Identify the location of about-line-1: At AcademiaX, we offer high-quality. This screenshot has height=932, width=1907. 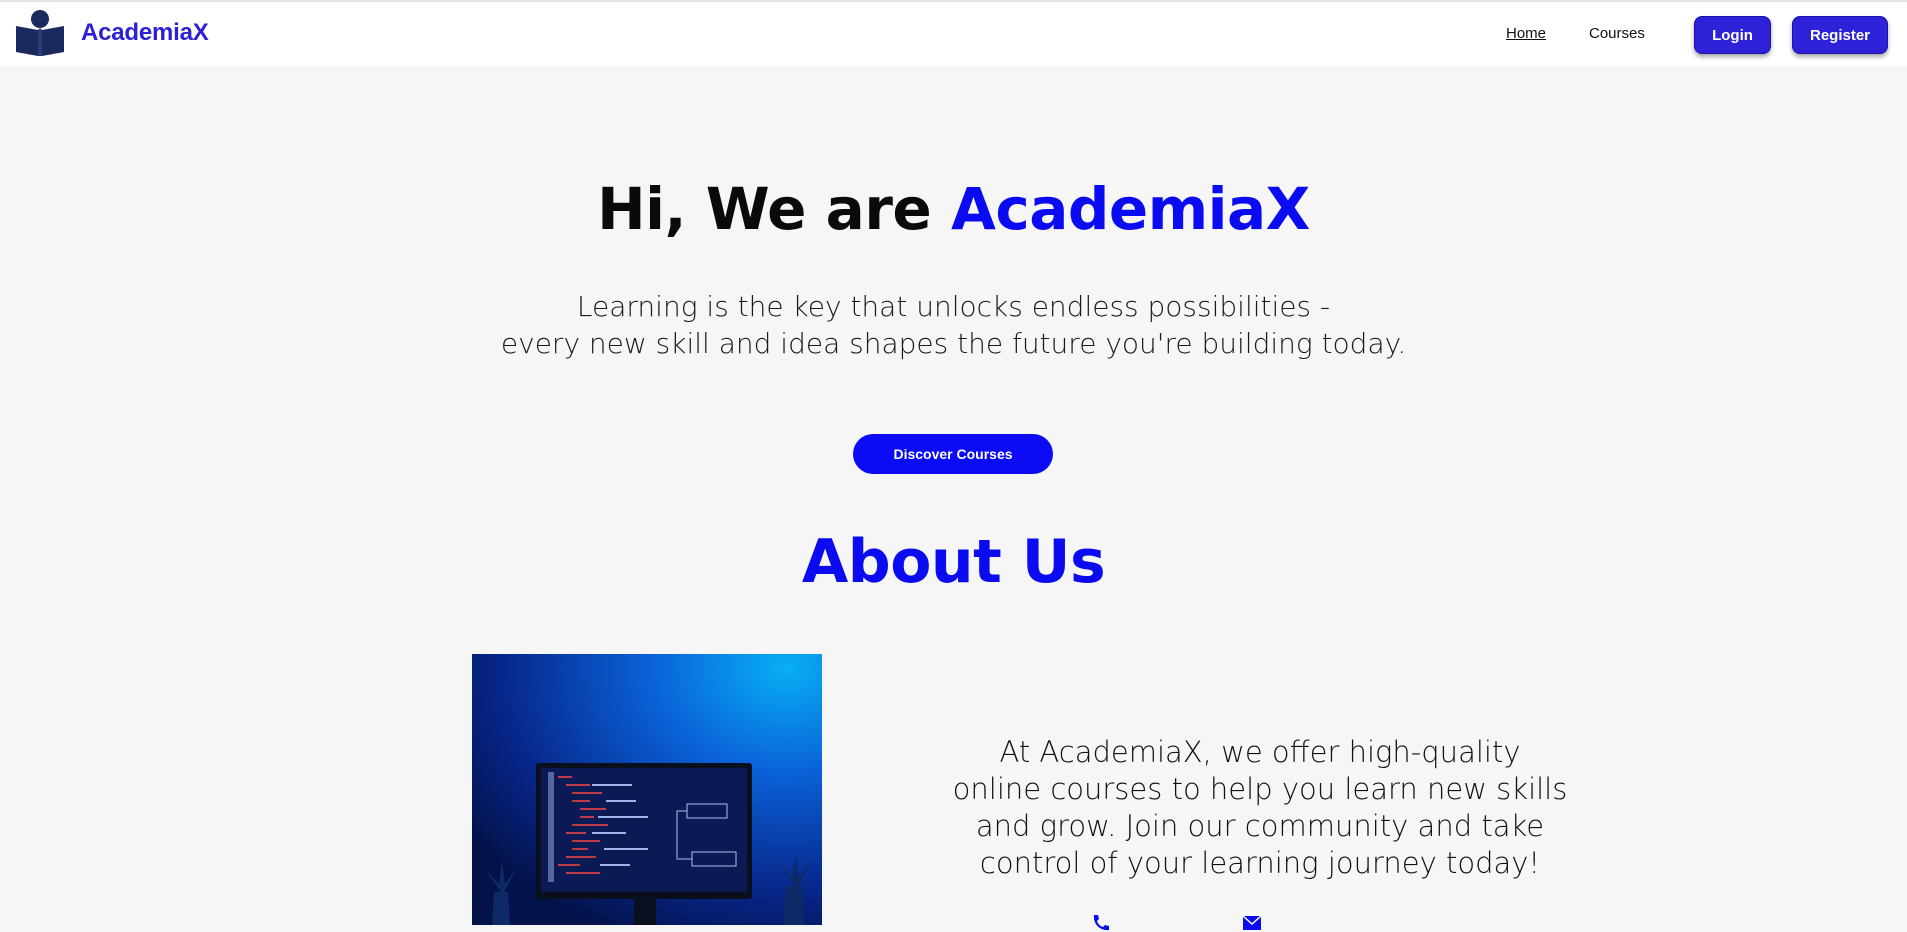
(1260, 752).